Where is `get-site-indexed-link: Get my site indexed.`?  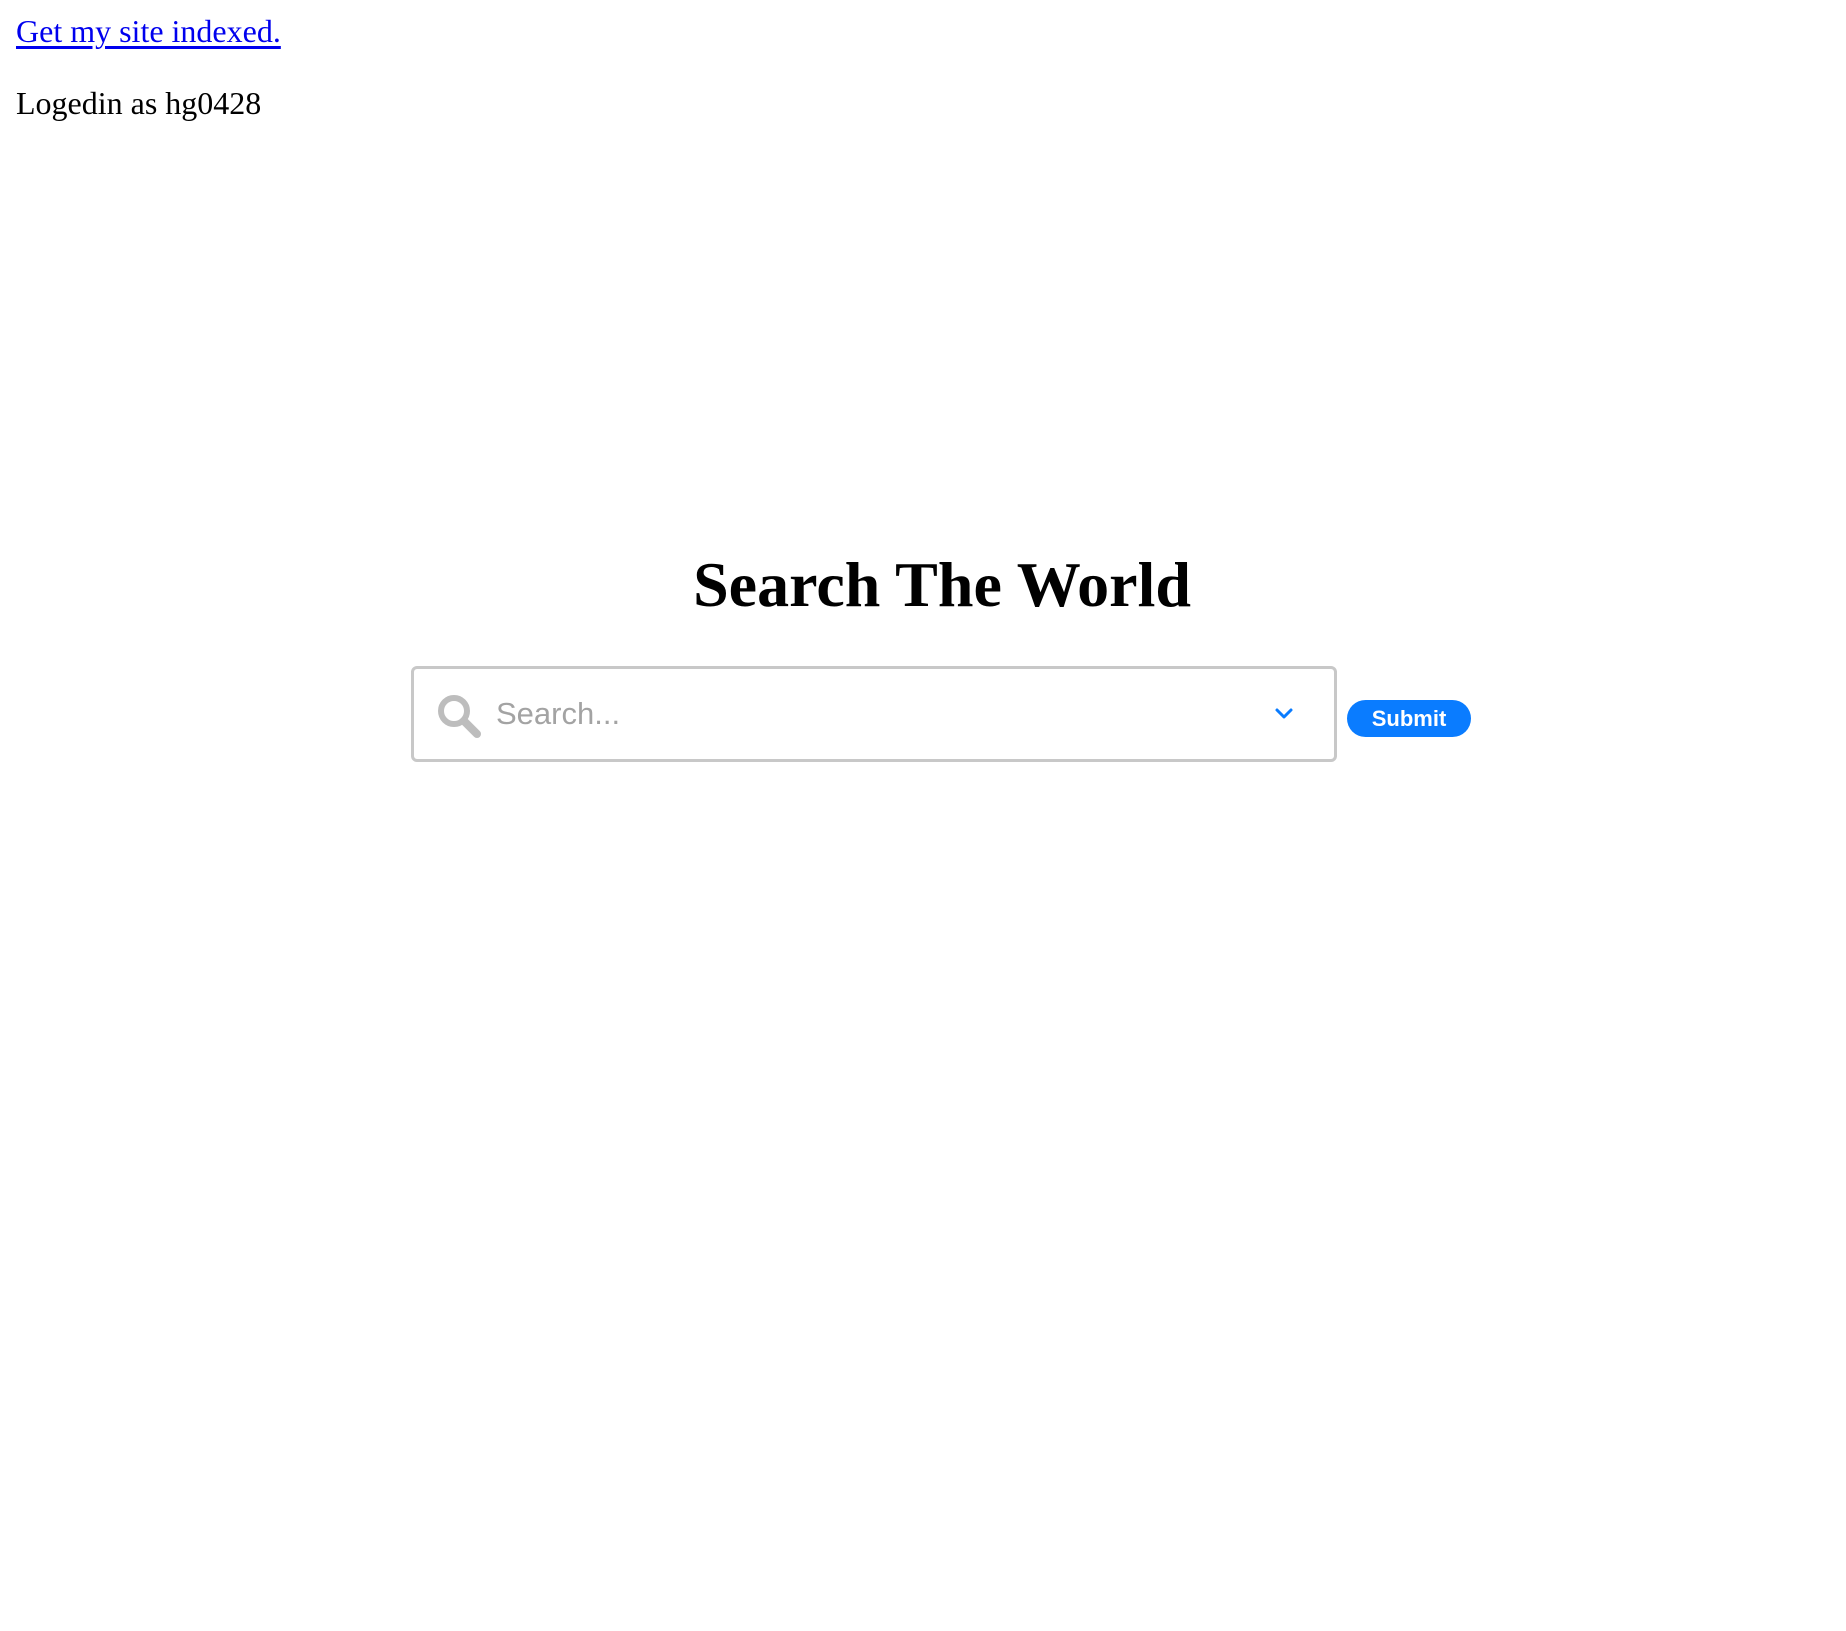
get-site-indexed-link: Get my site indexed. is located at coordinates (148, 31).